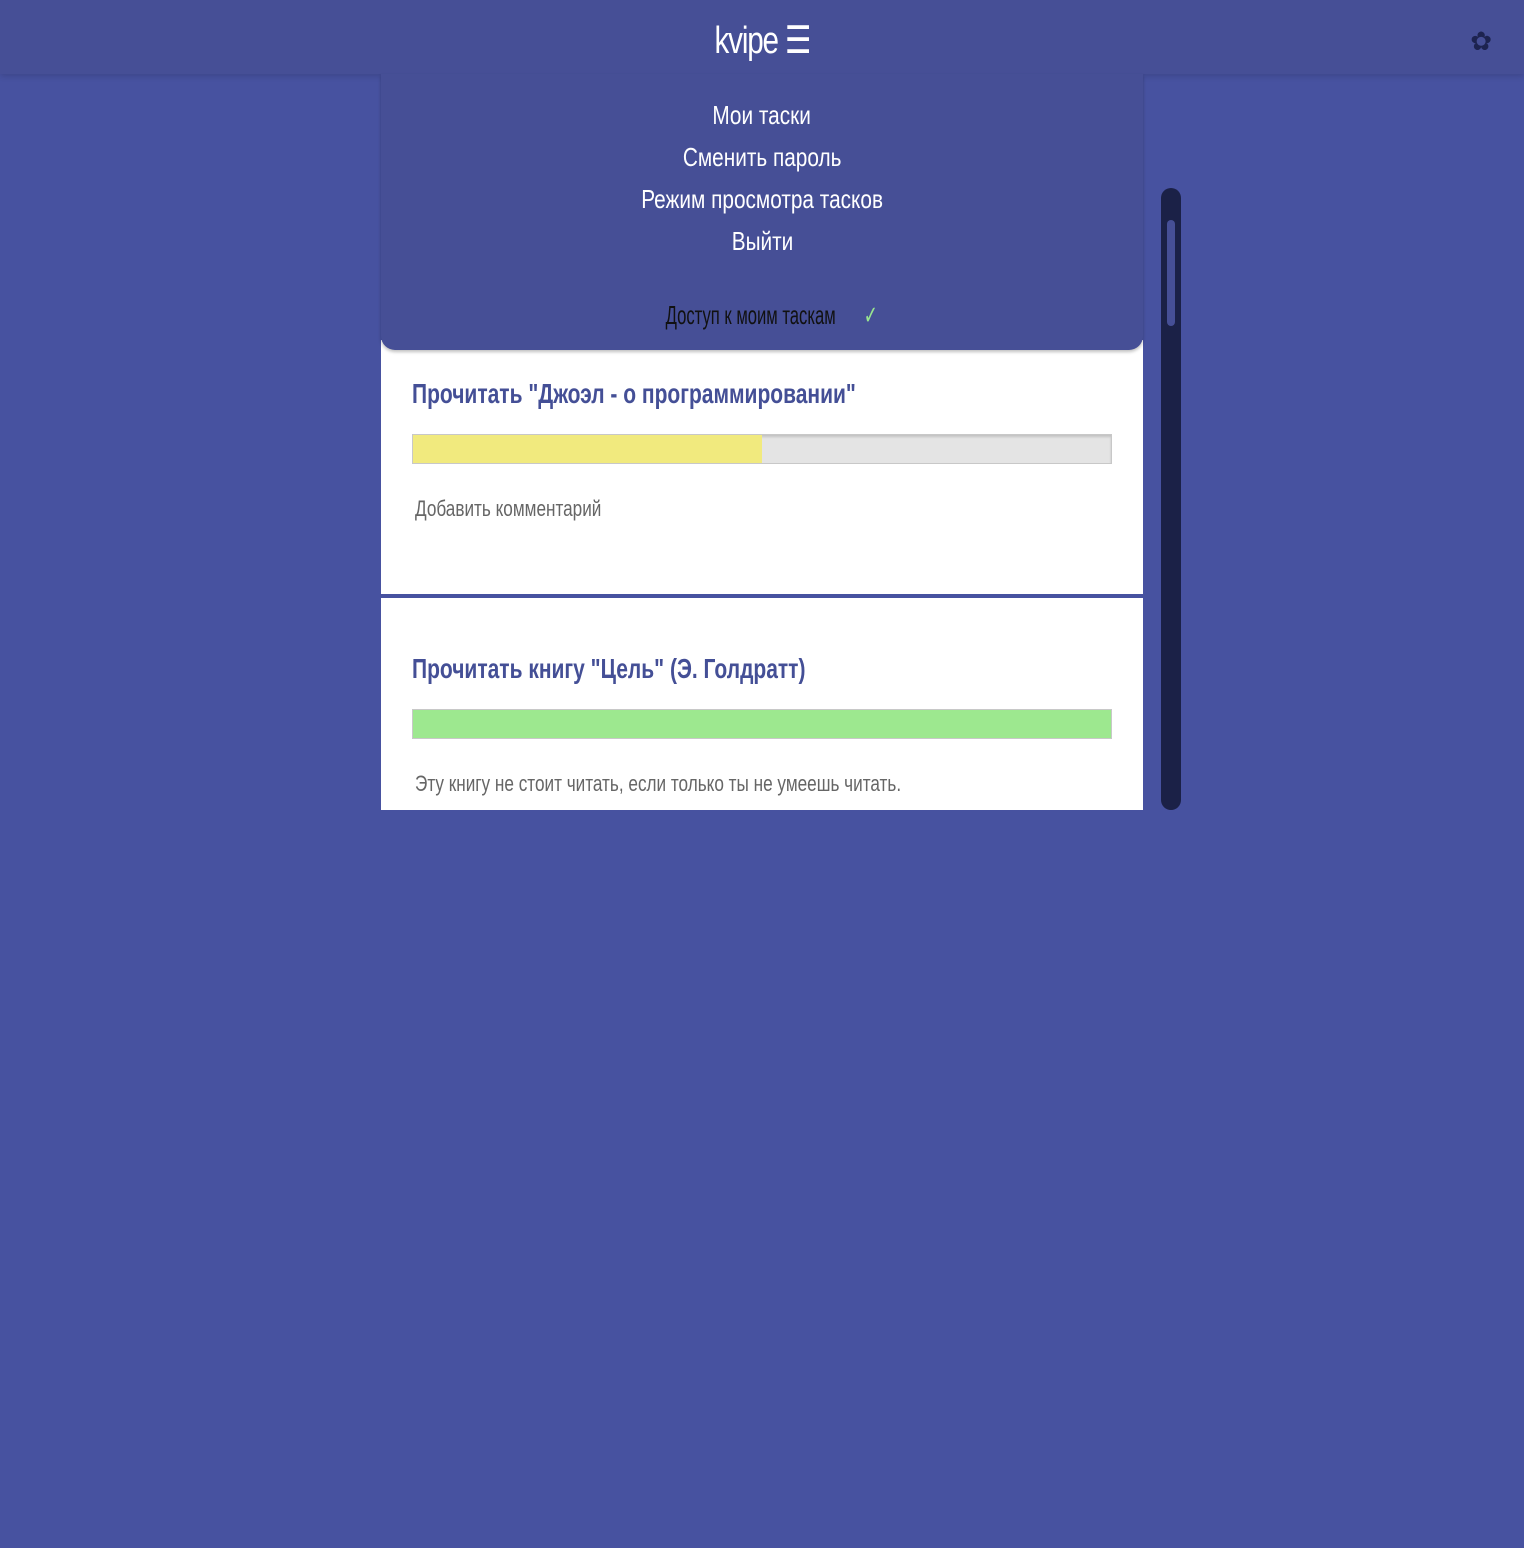  What do you see at coordinates (1171, 499) in the screenshot?
I see `scrollbar` at bounding box center [1171, 499].